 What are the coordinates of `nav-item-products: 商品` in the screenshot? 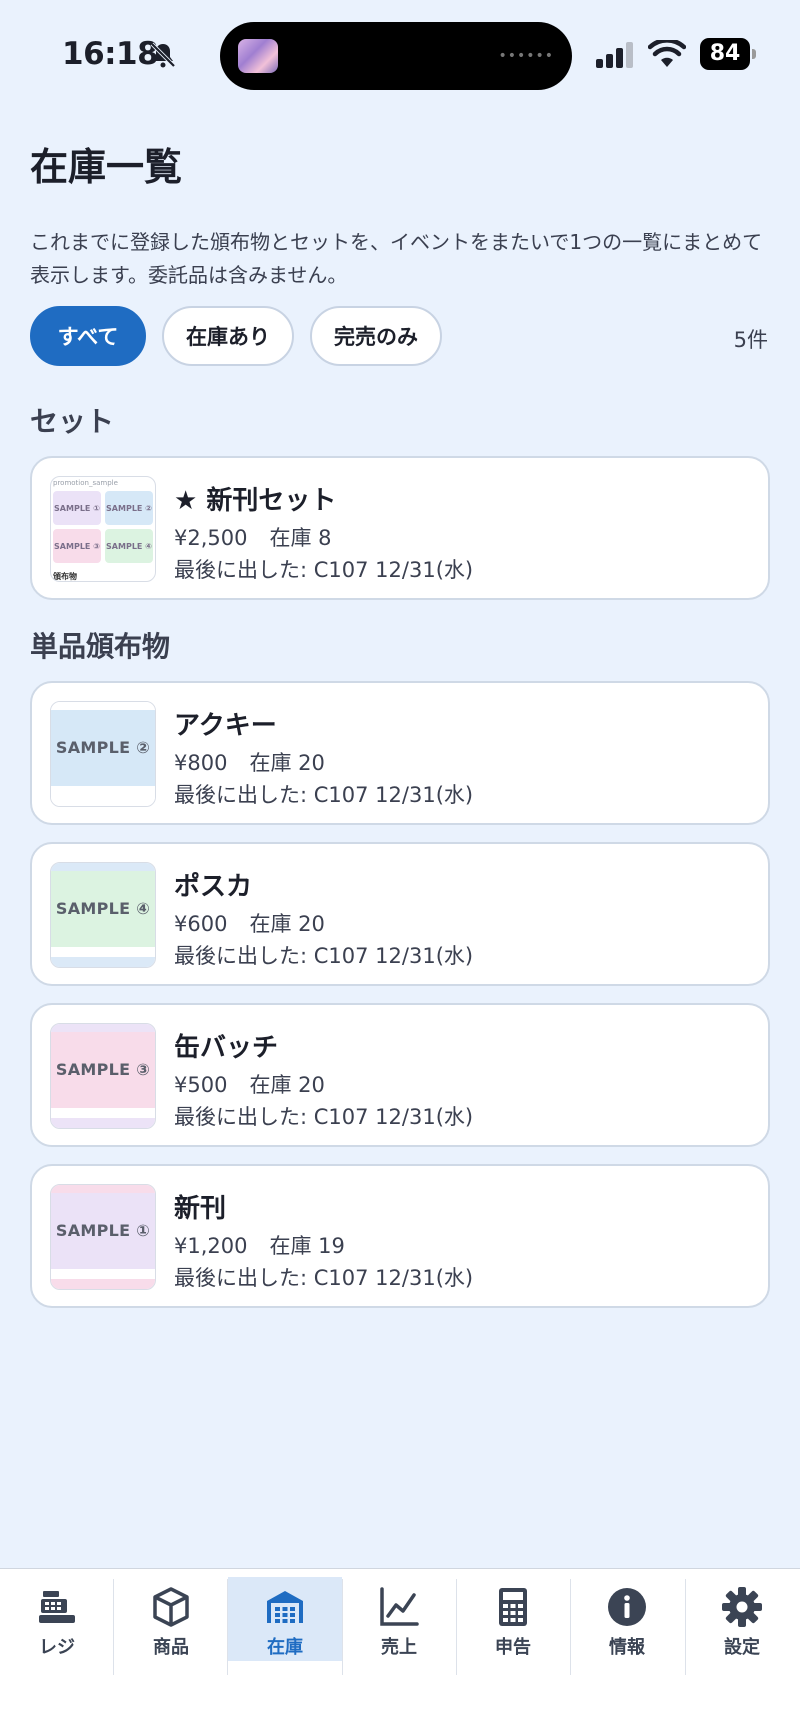 It's located at (171, 1619).